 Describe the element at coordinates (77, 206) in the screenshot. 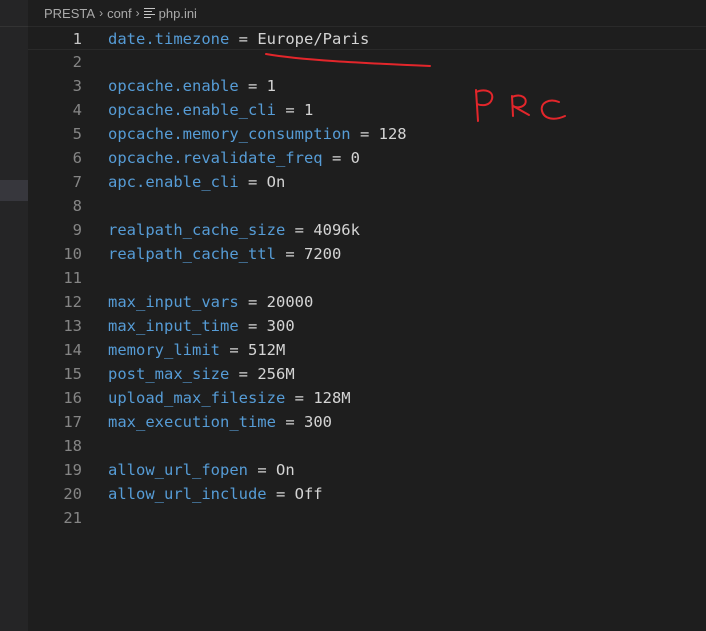

I see `line-number: 8` at that location.